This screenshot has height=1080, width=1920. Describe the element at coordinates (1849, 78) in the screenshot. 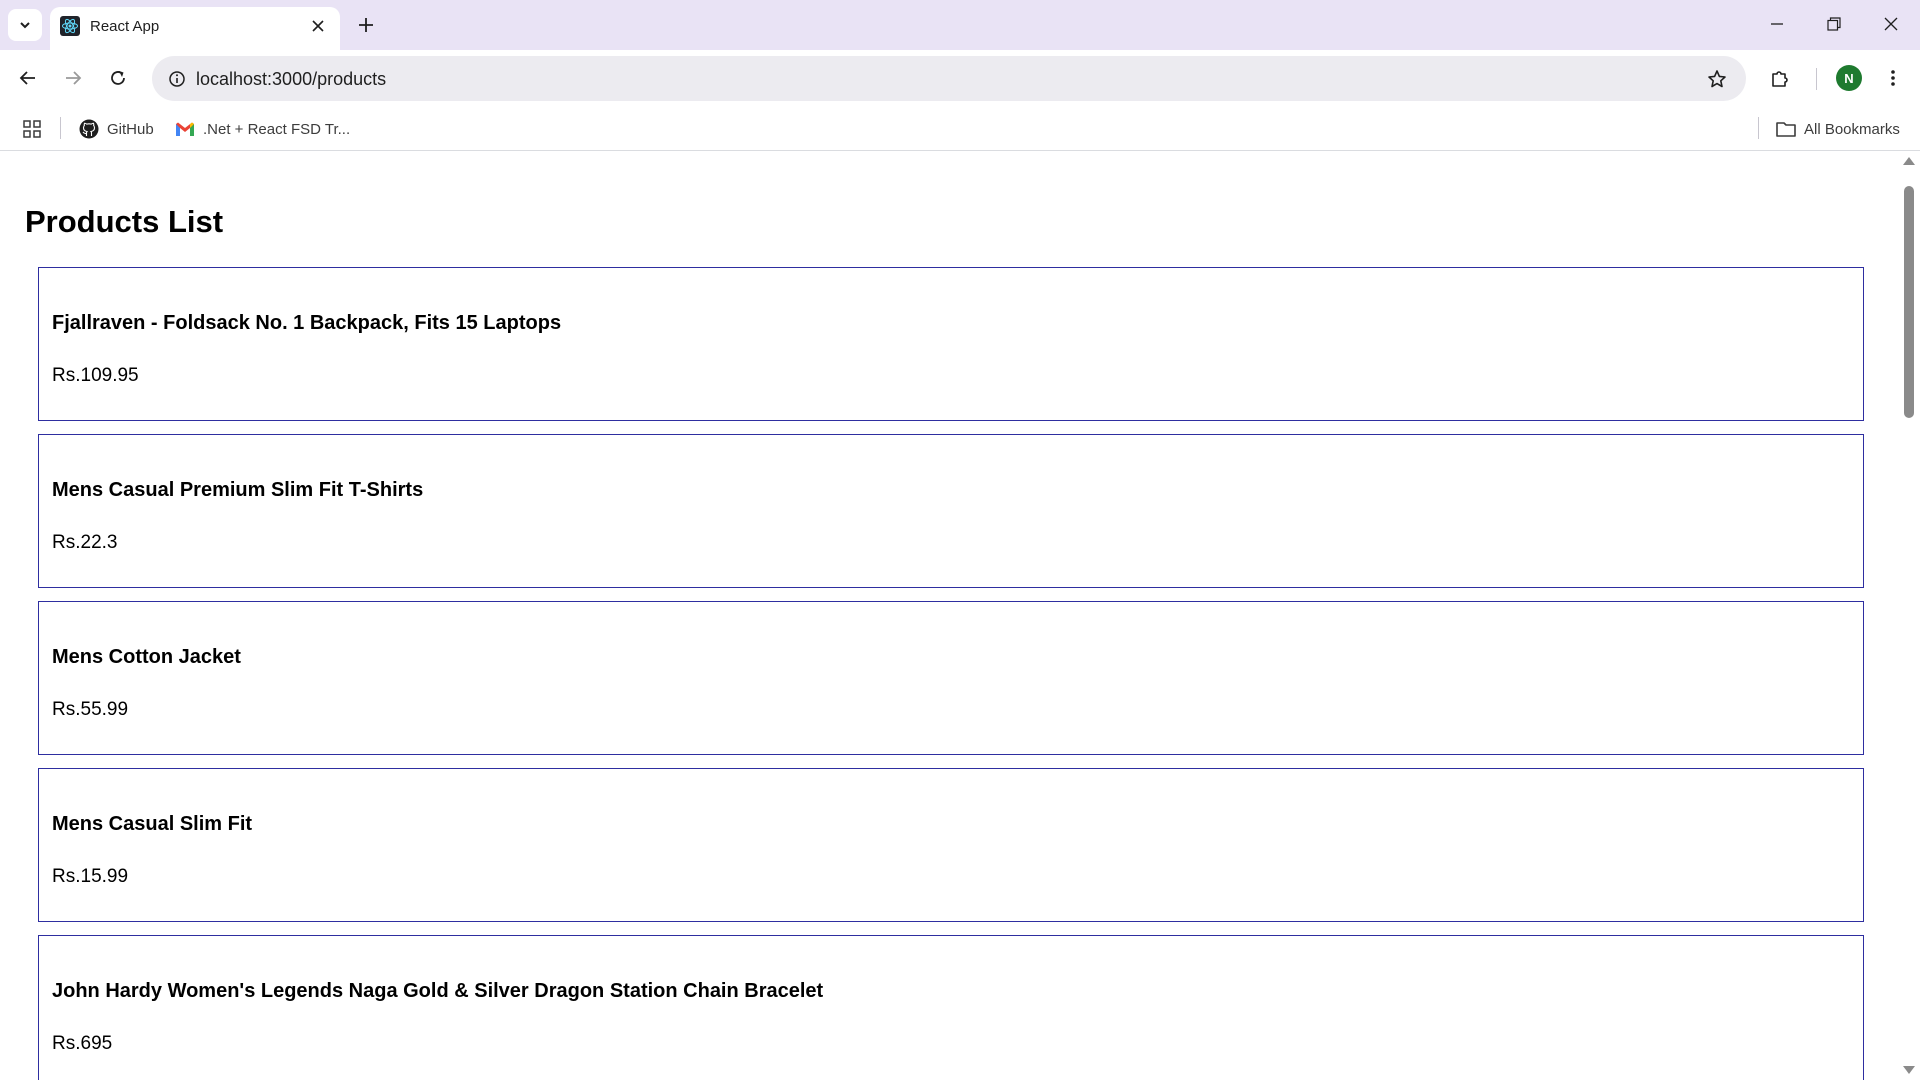

I see `profile-avatar: N` at that location.